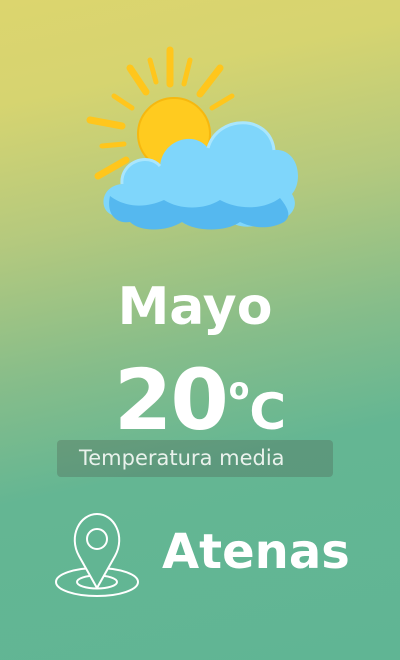  I want to click on partly-sunny-icon, so click(192, 138).